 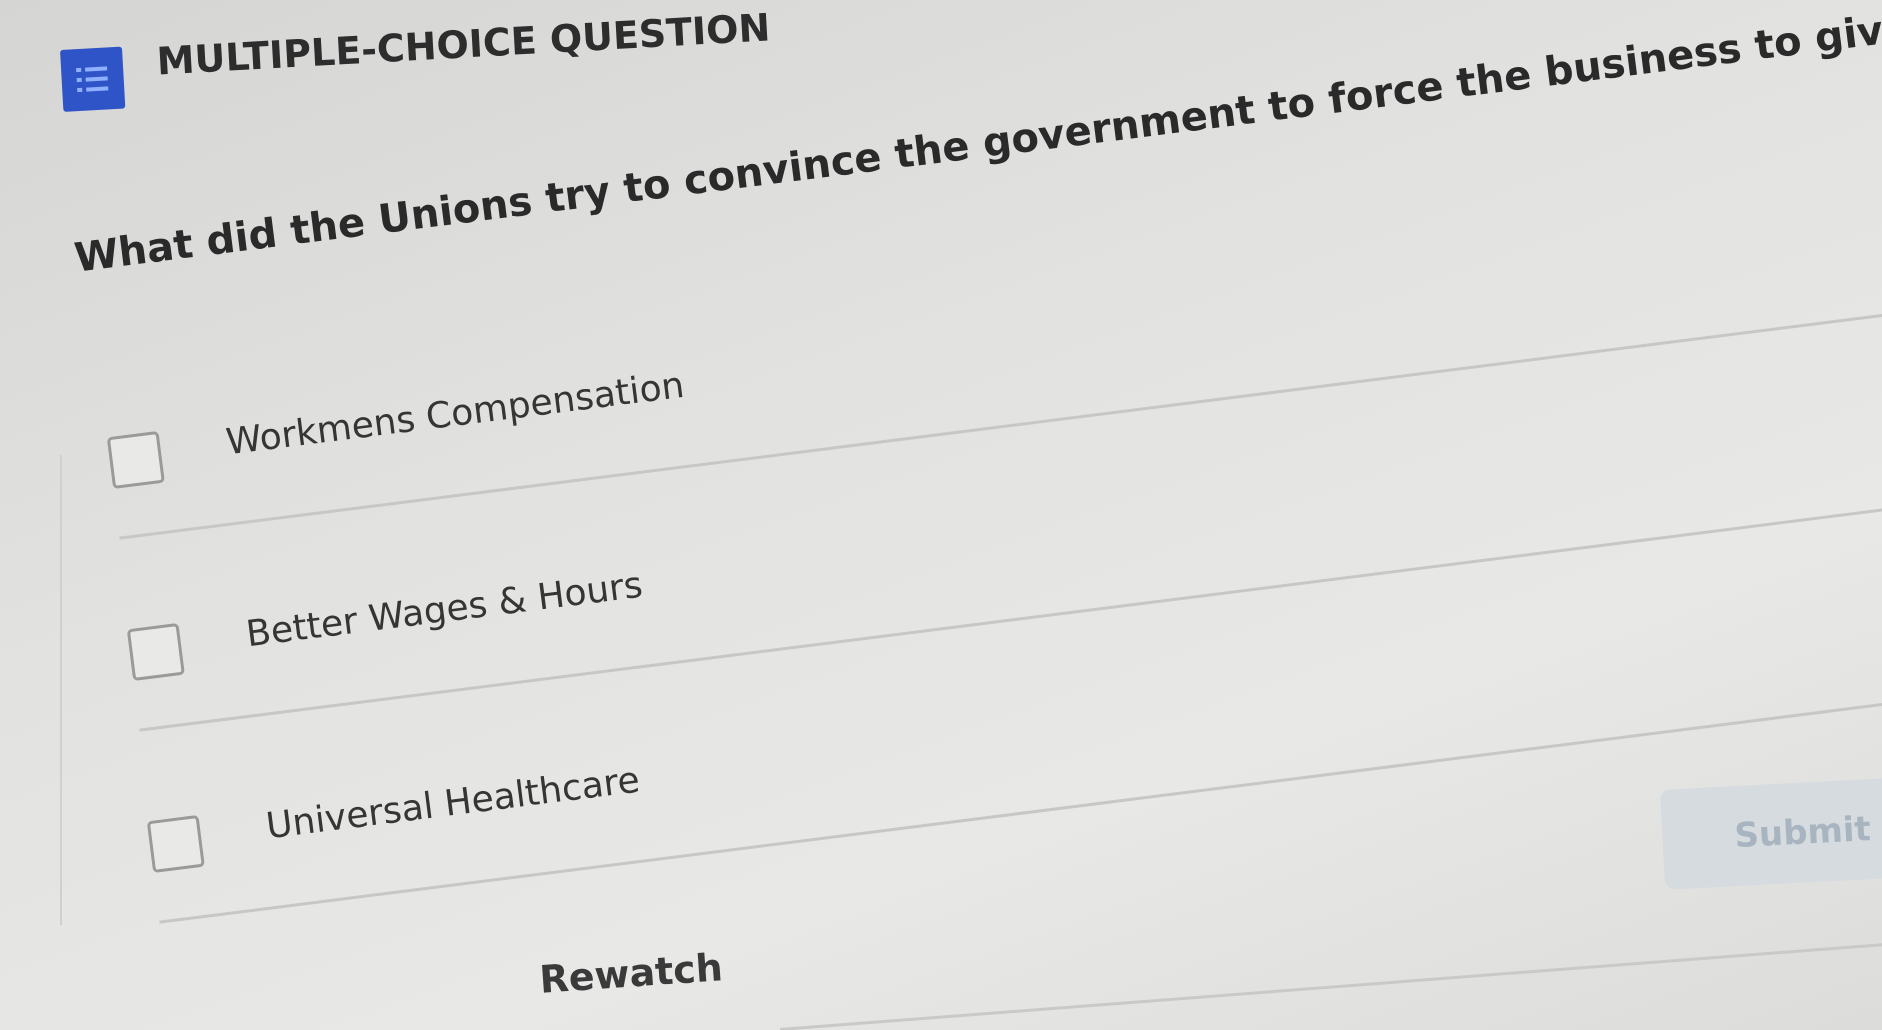 What do you see at coordinates (93, 79) in the screenshot?
I see `list-icon` at bounding box center [93, 79].